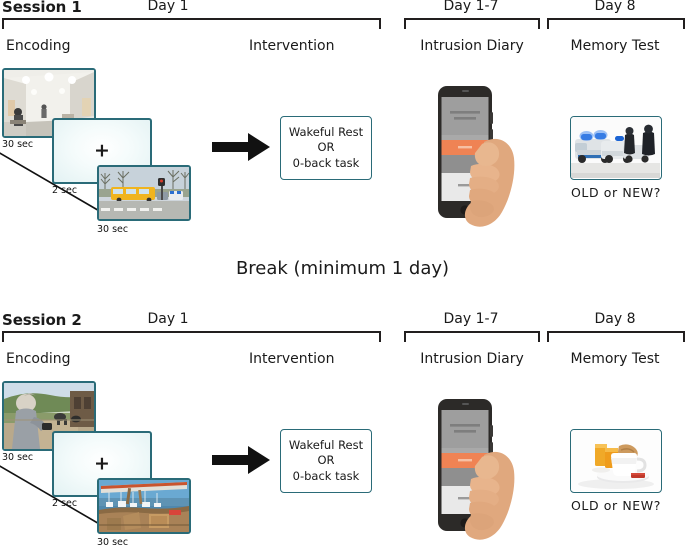 The width and height of the screenshot is (685, 553). I want to click on session-1-flow-arrow-icon, so click(241, 147).